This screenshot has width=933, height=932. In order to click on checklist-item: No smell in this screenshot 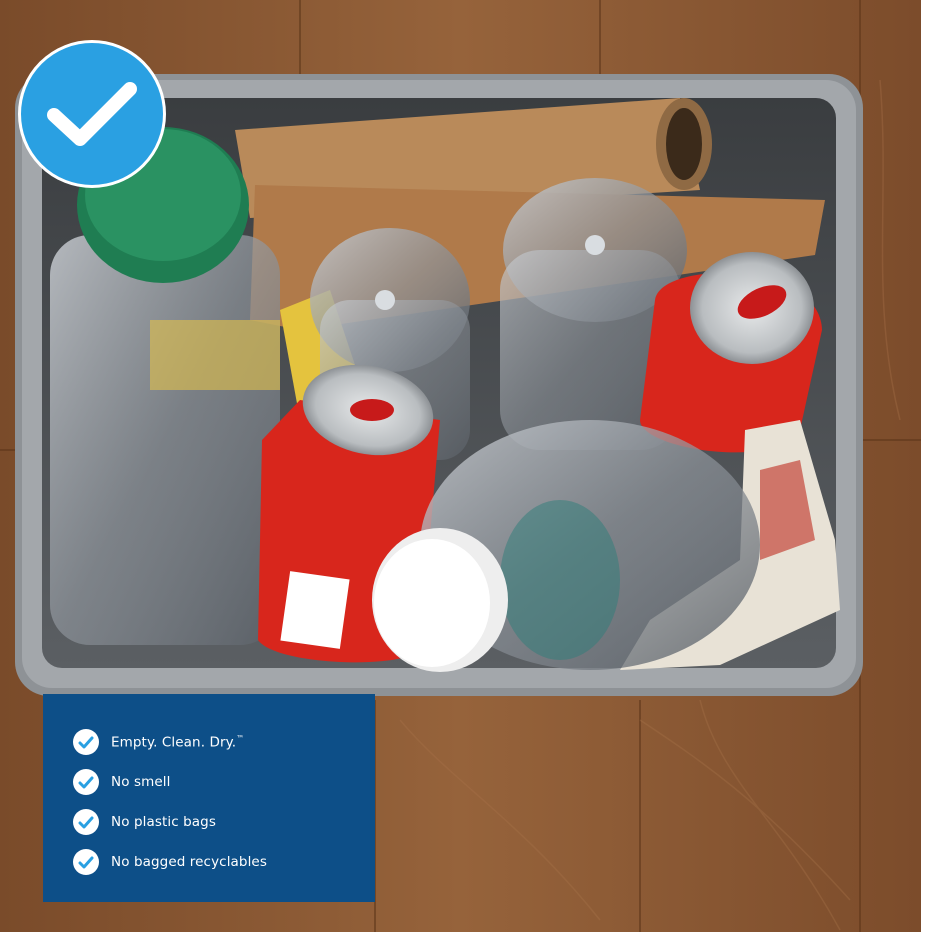, I will do `click(224, 782)`.